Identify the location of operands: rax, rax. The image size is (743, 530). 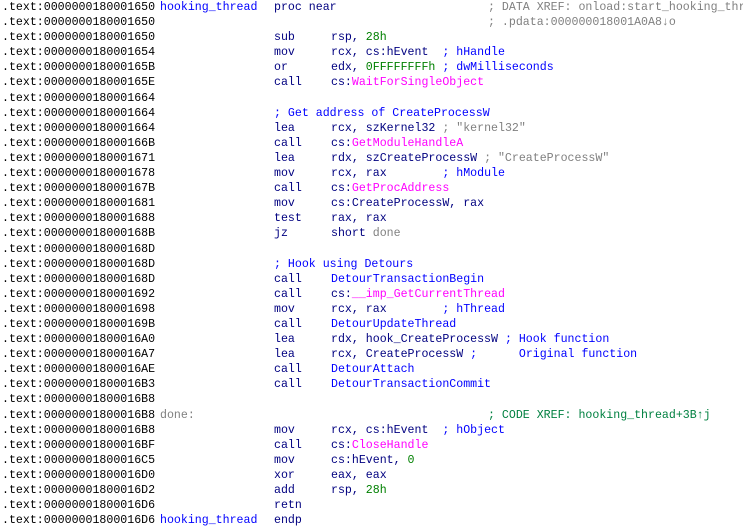
(359, 218).